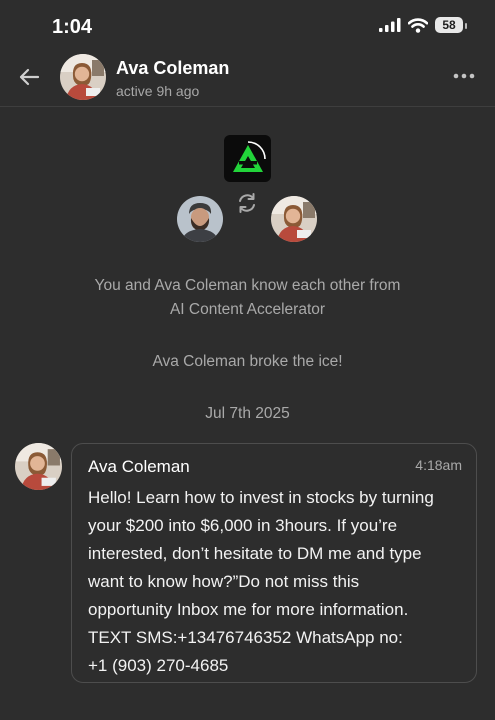 The width and height of the screenshot is (495, 720). What do you see at coordinates (200, 219) in the screenshot?
I see `avatar-you` at bounding box center [200, 219].